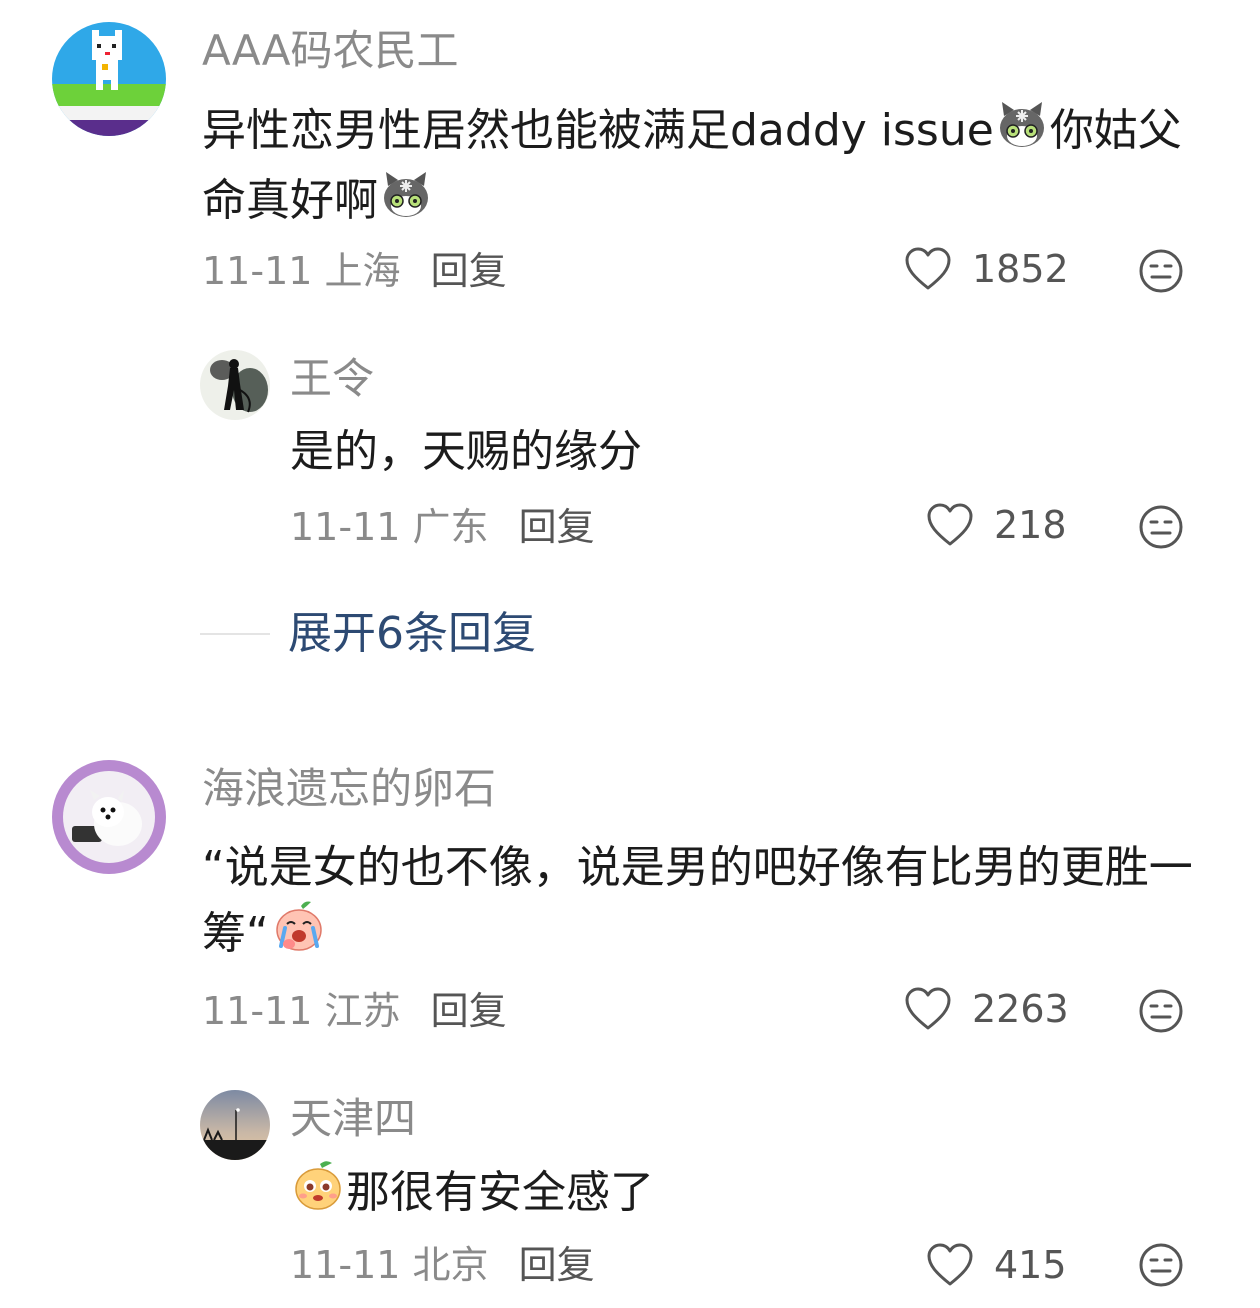 The height and width of the screenshot is (1308, 1260). I want to click on comment-text: 异性恋男性居然也能被满足daddy issue 你姑父命真好啊, so click(702, 168).